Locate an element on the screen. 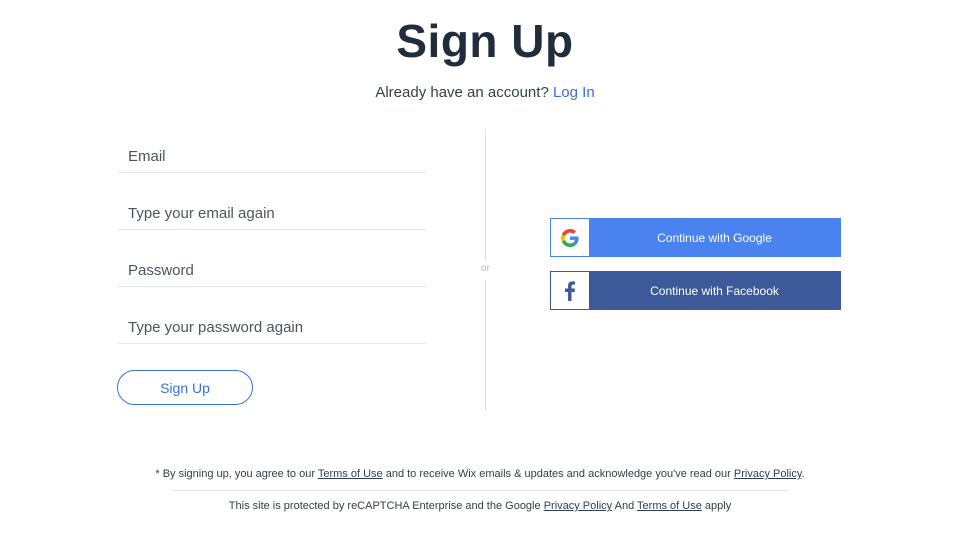 The width and height of the screenshot is (970, 546). password-confirm-input is located at coordinates (272, 327).